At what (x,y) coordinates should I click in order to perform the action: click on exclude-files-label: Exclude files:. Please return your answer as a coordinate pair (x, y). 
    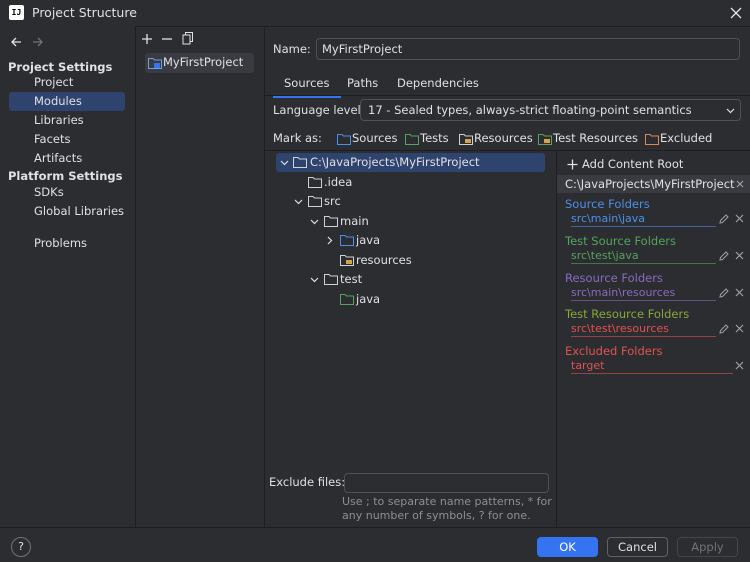
    Looking at the image, I should click on (307, 482).